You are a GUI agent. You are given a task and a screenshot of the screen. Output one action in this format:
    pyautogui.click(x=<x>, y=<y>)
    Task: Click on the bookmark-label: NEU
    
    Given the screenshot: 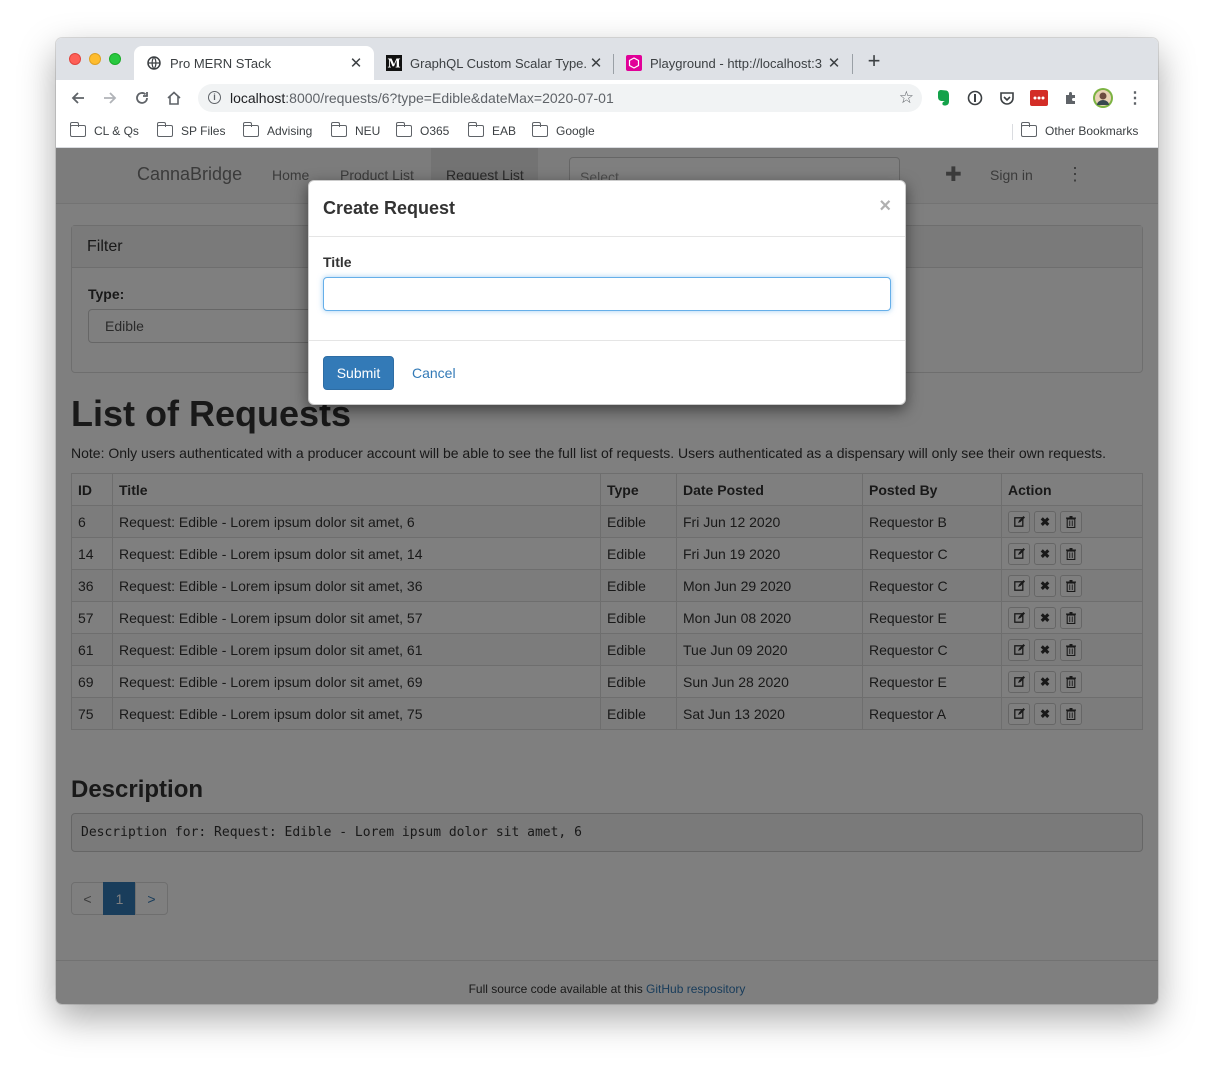 What is the action you would take?
    pyautogui.click(x=368, y=131)
    